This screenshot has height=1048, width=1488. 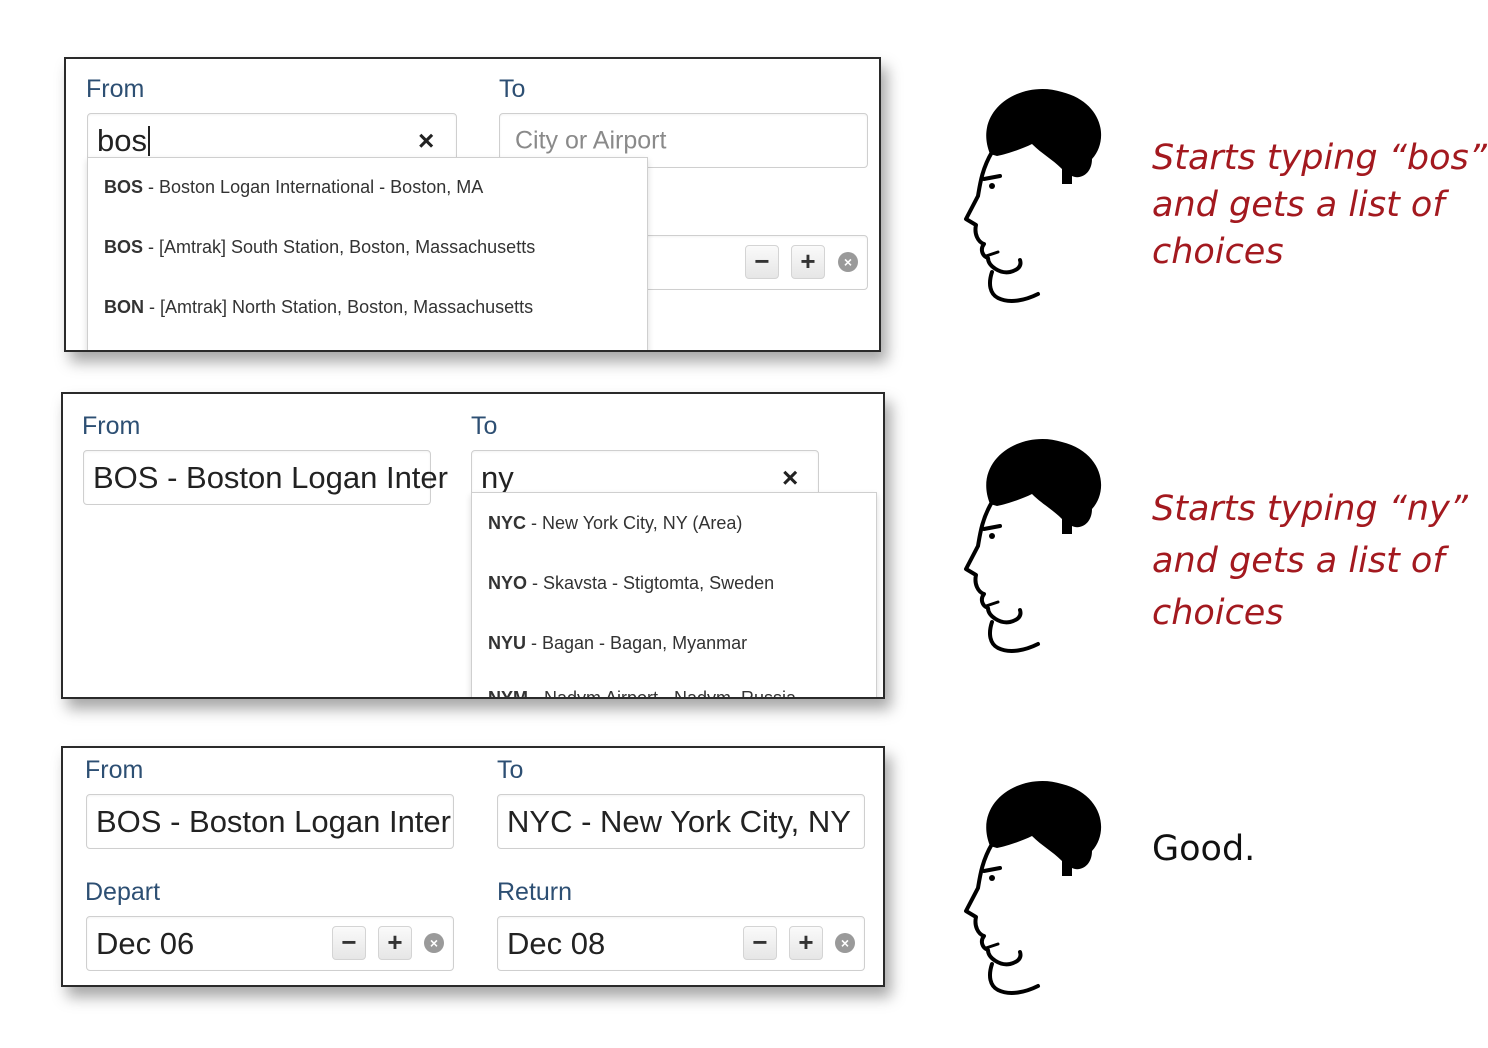 What do you see at coordinates (270, 943) in the screenshot?
I see `depart-field: Dec 06 − + ×` at bounding box center [270, 943].